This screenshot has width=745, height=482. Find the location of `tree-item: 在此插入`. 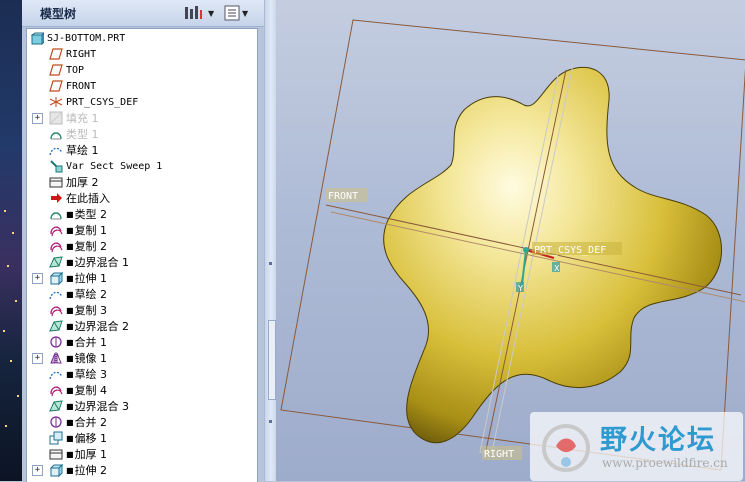

tree-item: 在此插入 is located at coordinates (141, 198).